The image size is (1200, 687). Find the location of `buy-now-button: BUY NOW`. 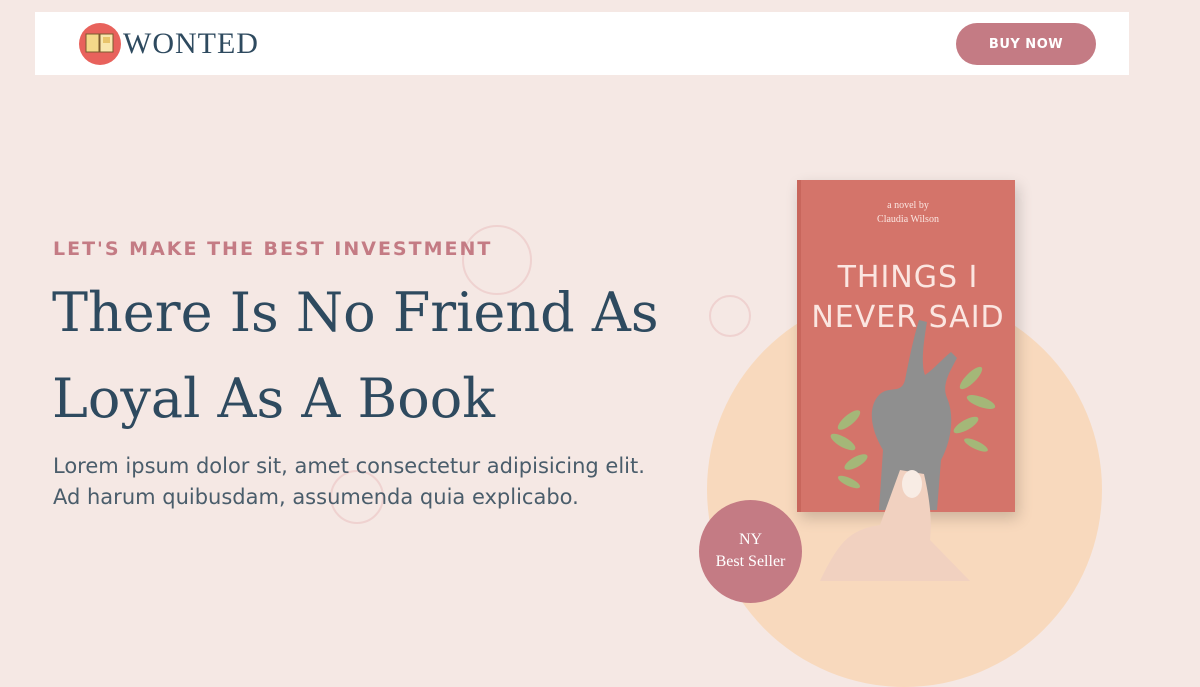

buy-now-button: BUY NOW is located at coordinates (1026, 44).